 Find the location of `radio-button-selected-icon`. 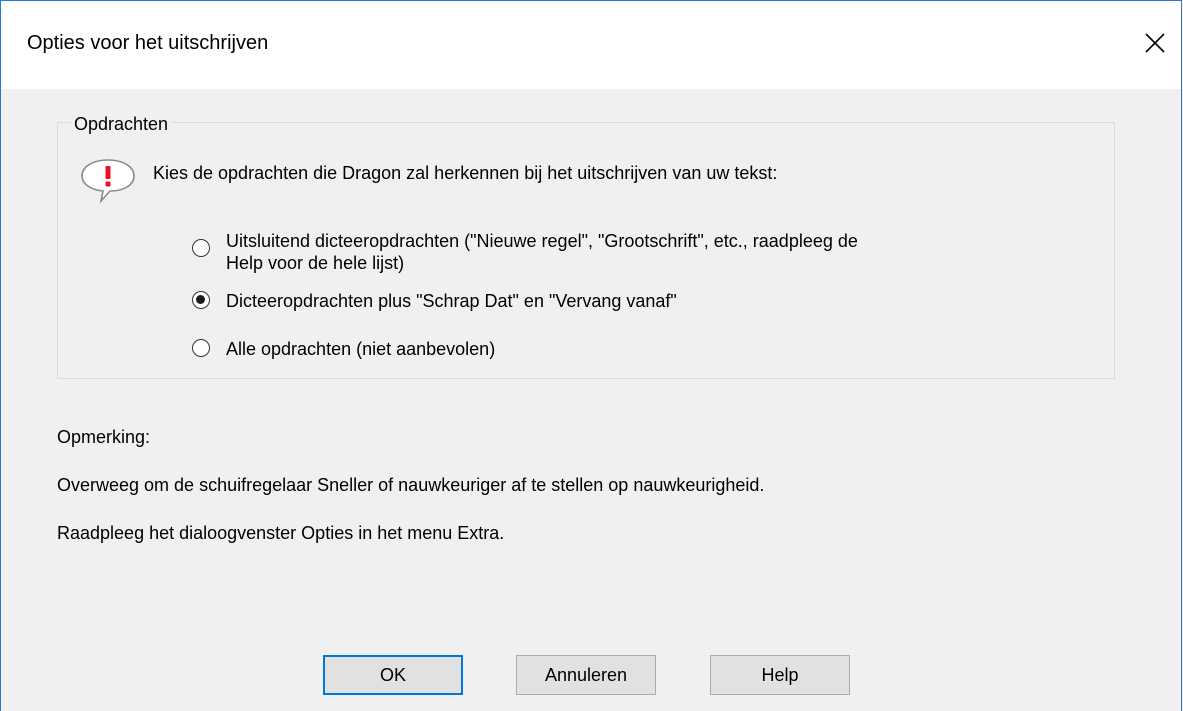

radio-button-selected-icon is located at coordinates (201, 300).